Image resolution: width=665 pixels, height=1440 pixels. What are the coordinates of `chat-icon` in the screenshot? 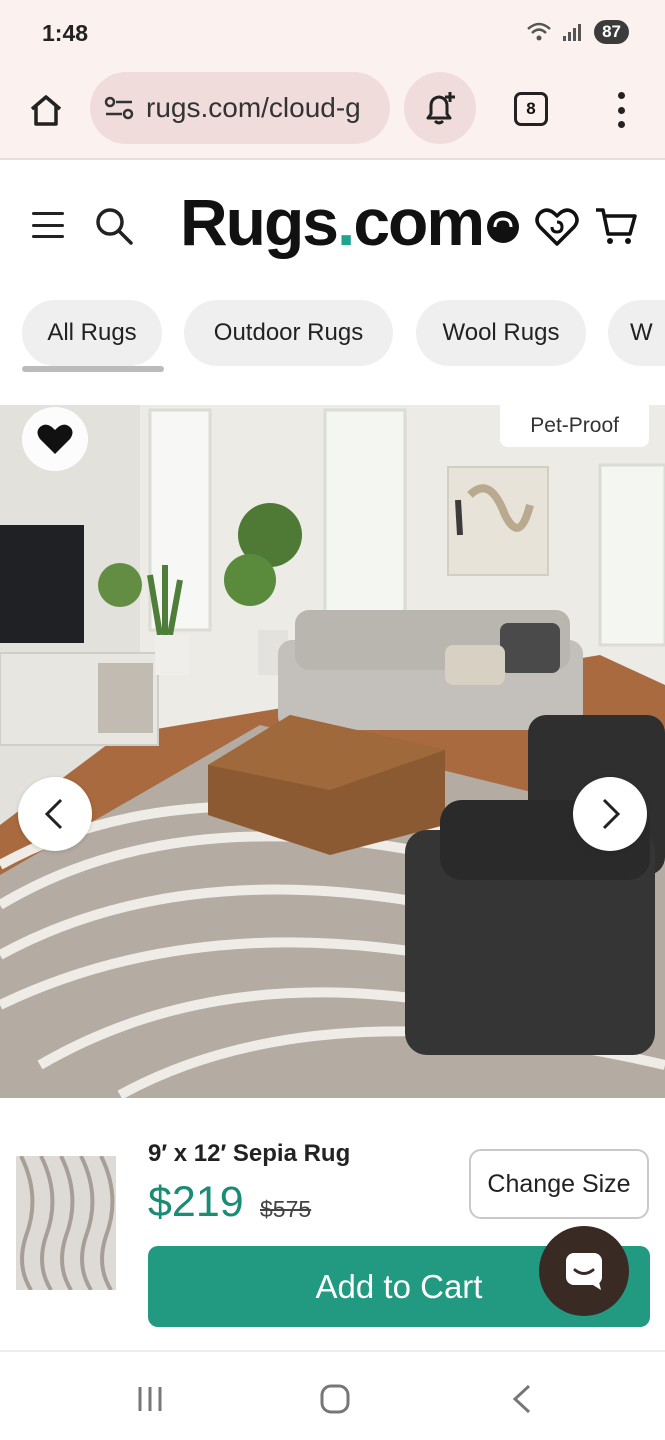 It's located at (584, 1271).